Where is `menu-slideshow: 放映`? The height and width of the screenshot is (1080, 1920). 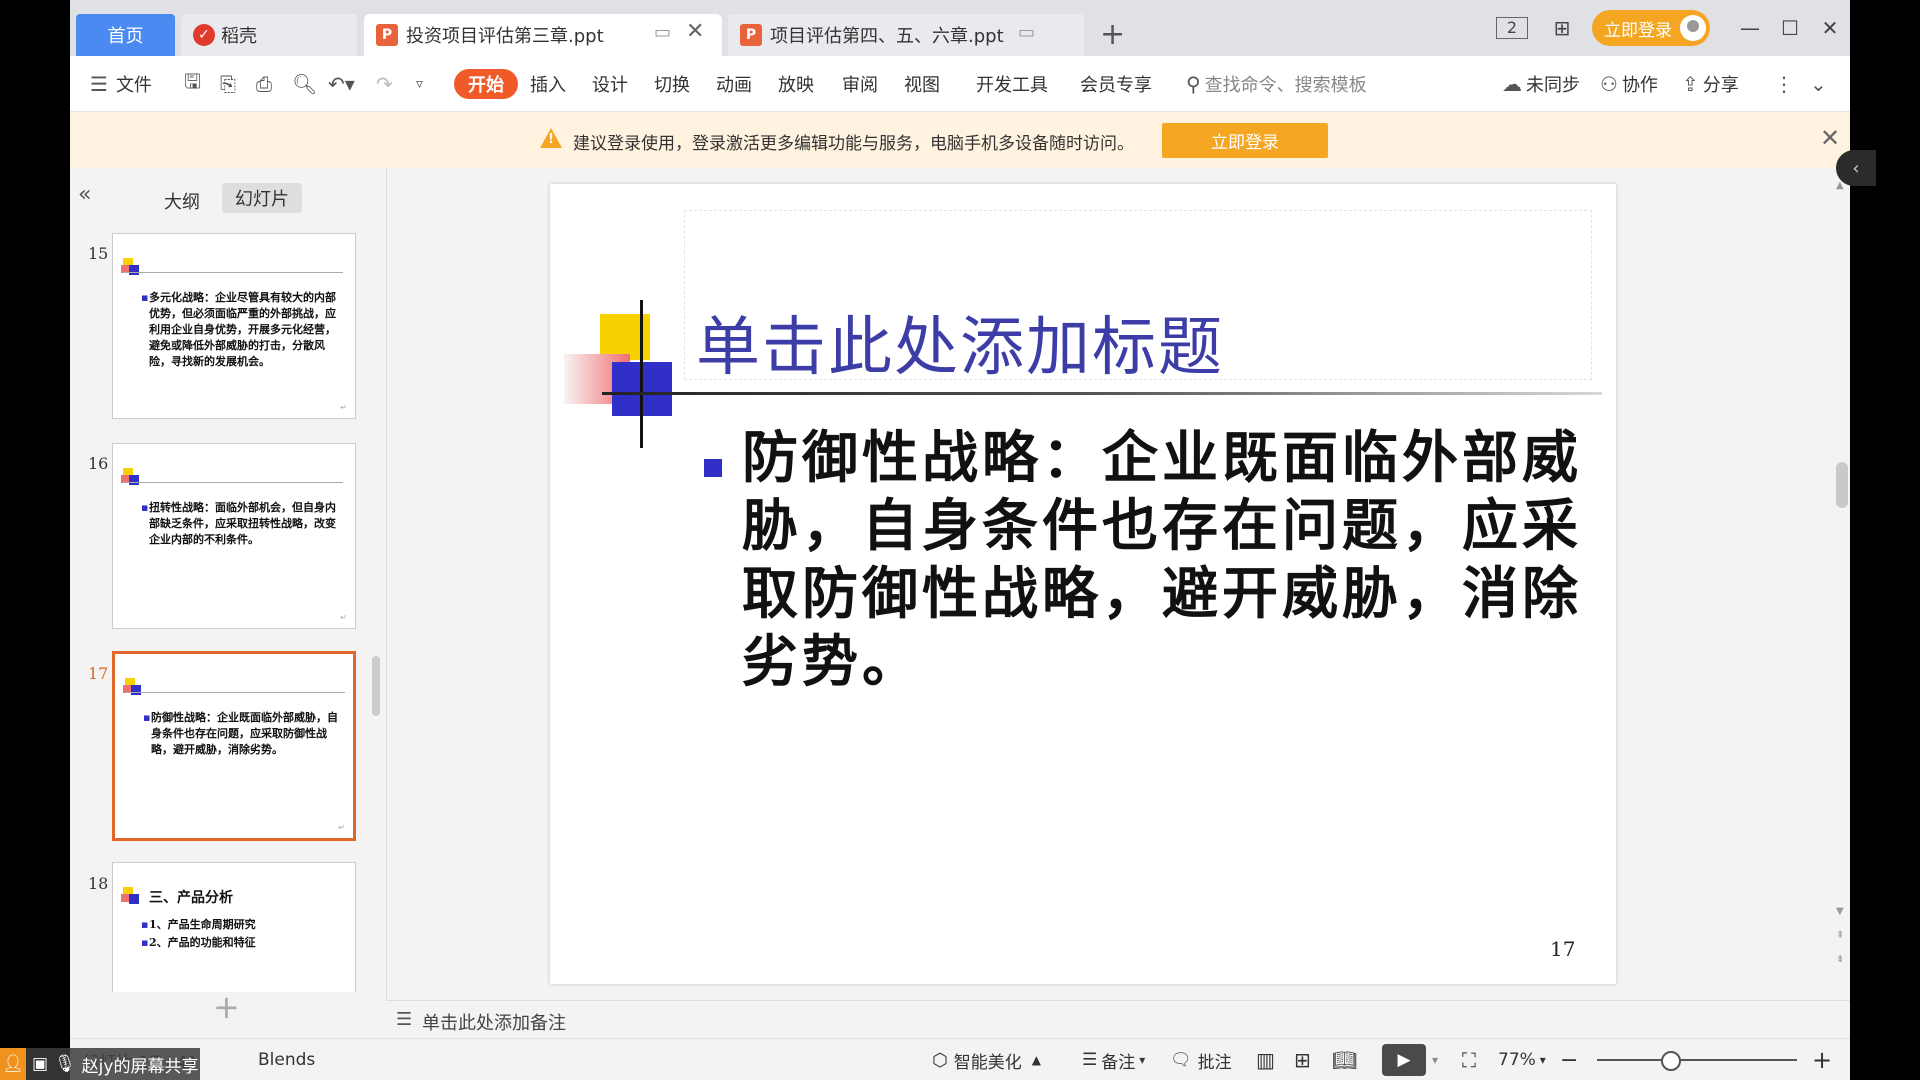
menu-slideshow: 放映 is located at coordinates (796, 84).